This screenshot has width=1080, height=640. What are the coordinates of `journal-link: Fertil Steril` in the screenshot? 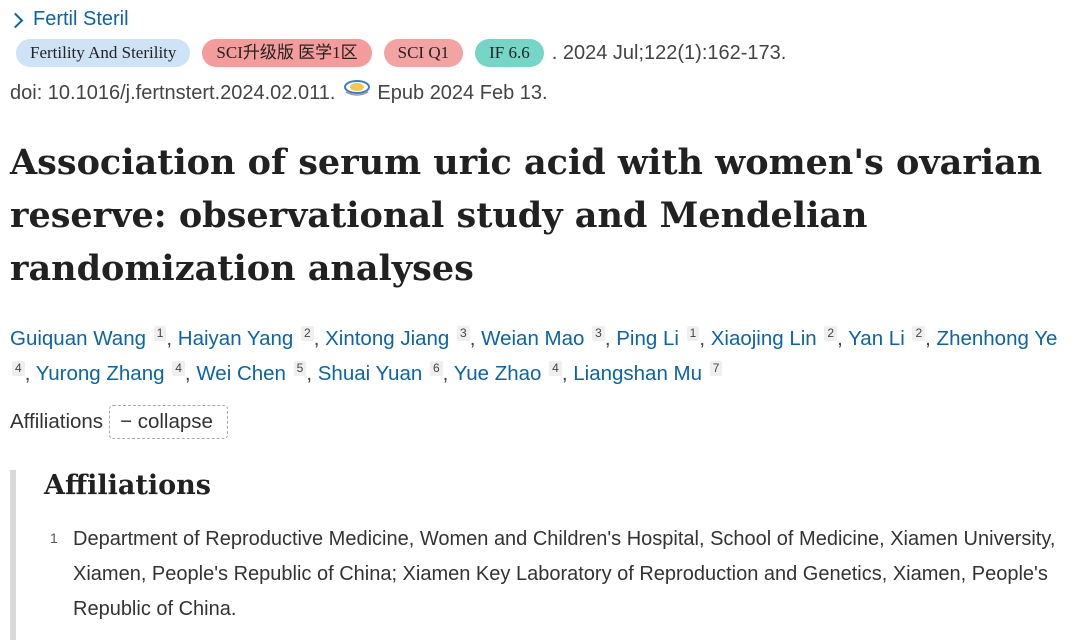 It's located at (68, 19).